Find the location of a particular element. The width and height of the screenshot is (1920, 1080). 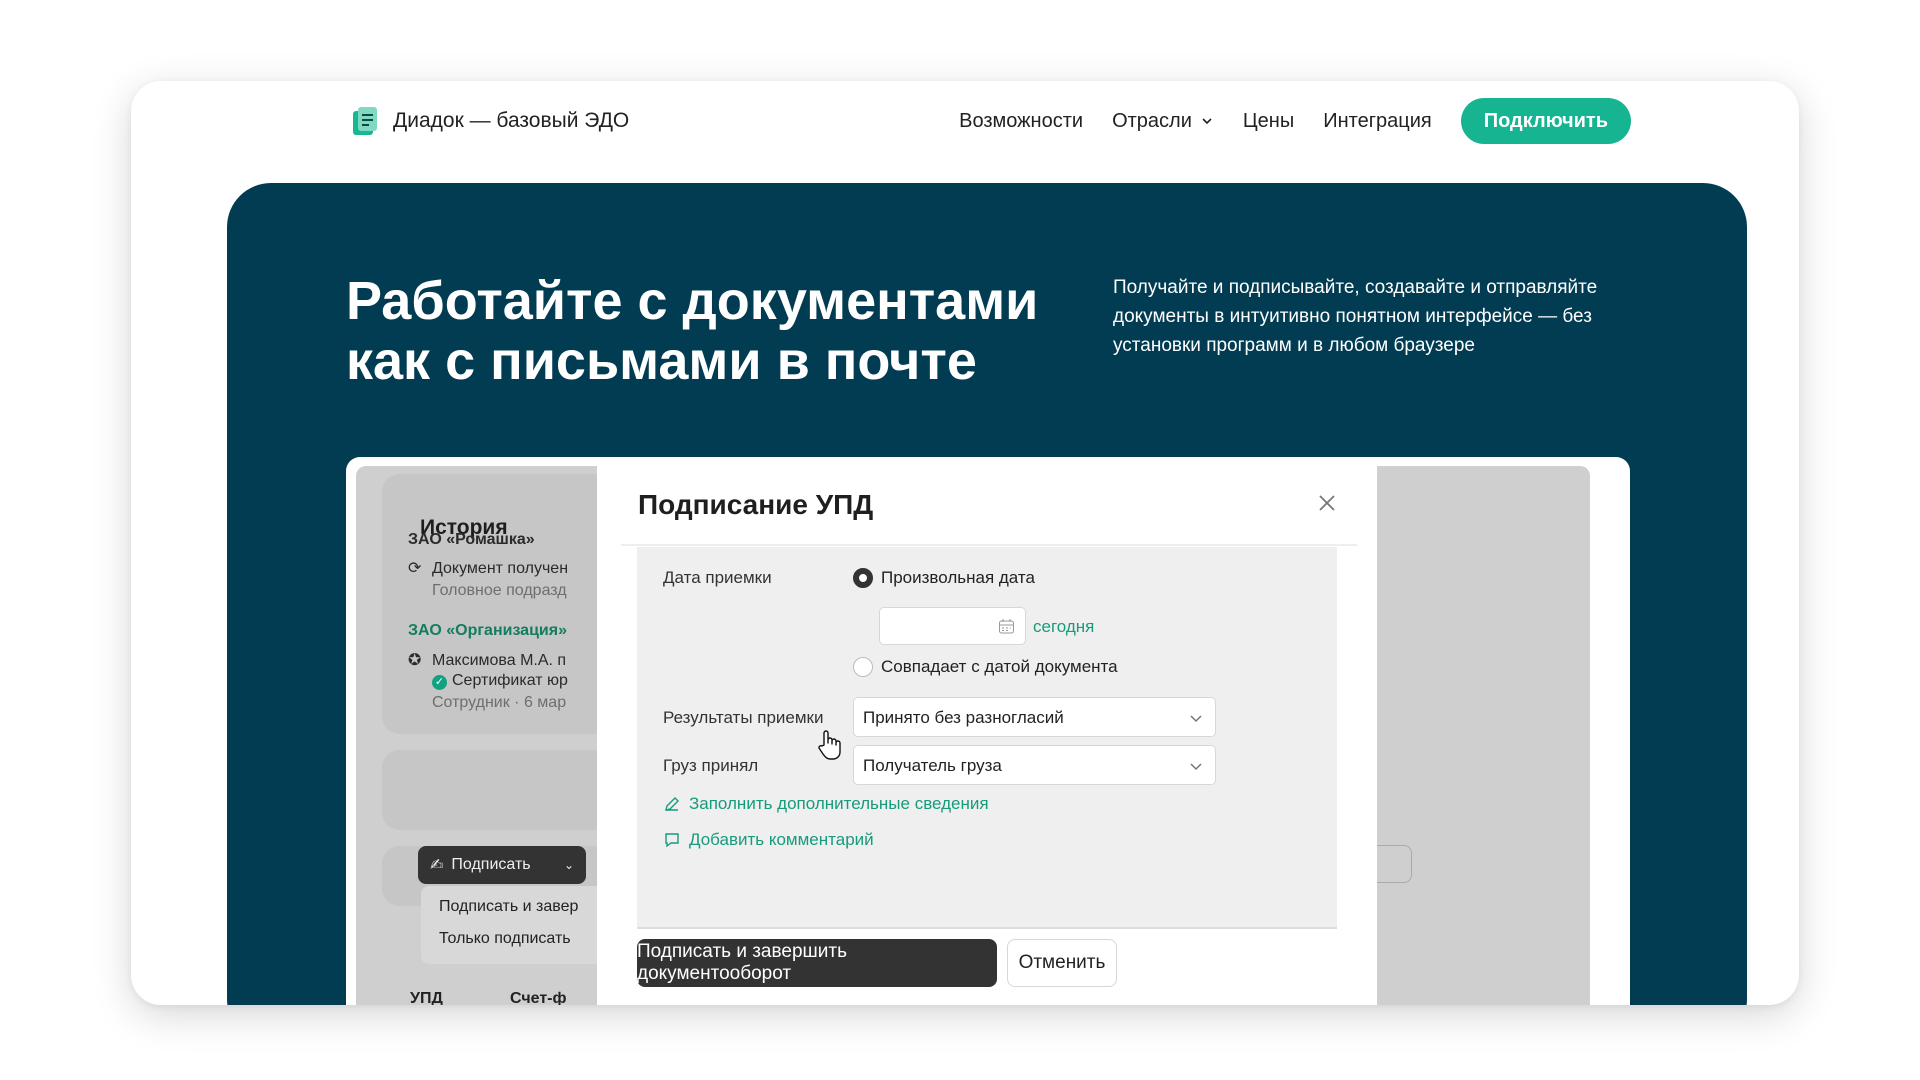

field-label-results: Результаты приемки is located at coordinates (743, 717).